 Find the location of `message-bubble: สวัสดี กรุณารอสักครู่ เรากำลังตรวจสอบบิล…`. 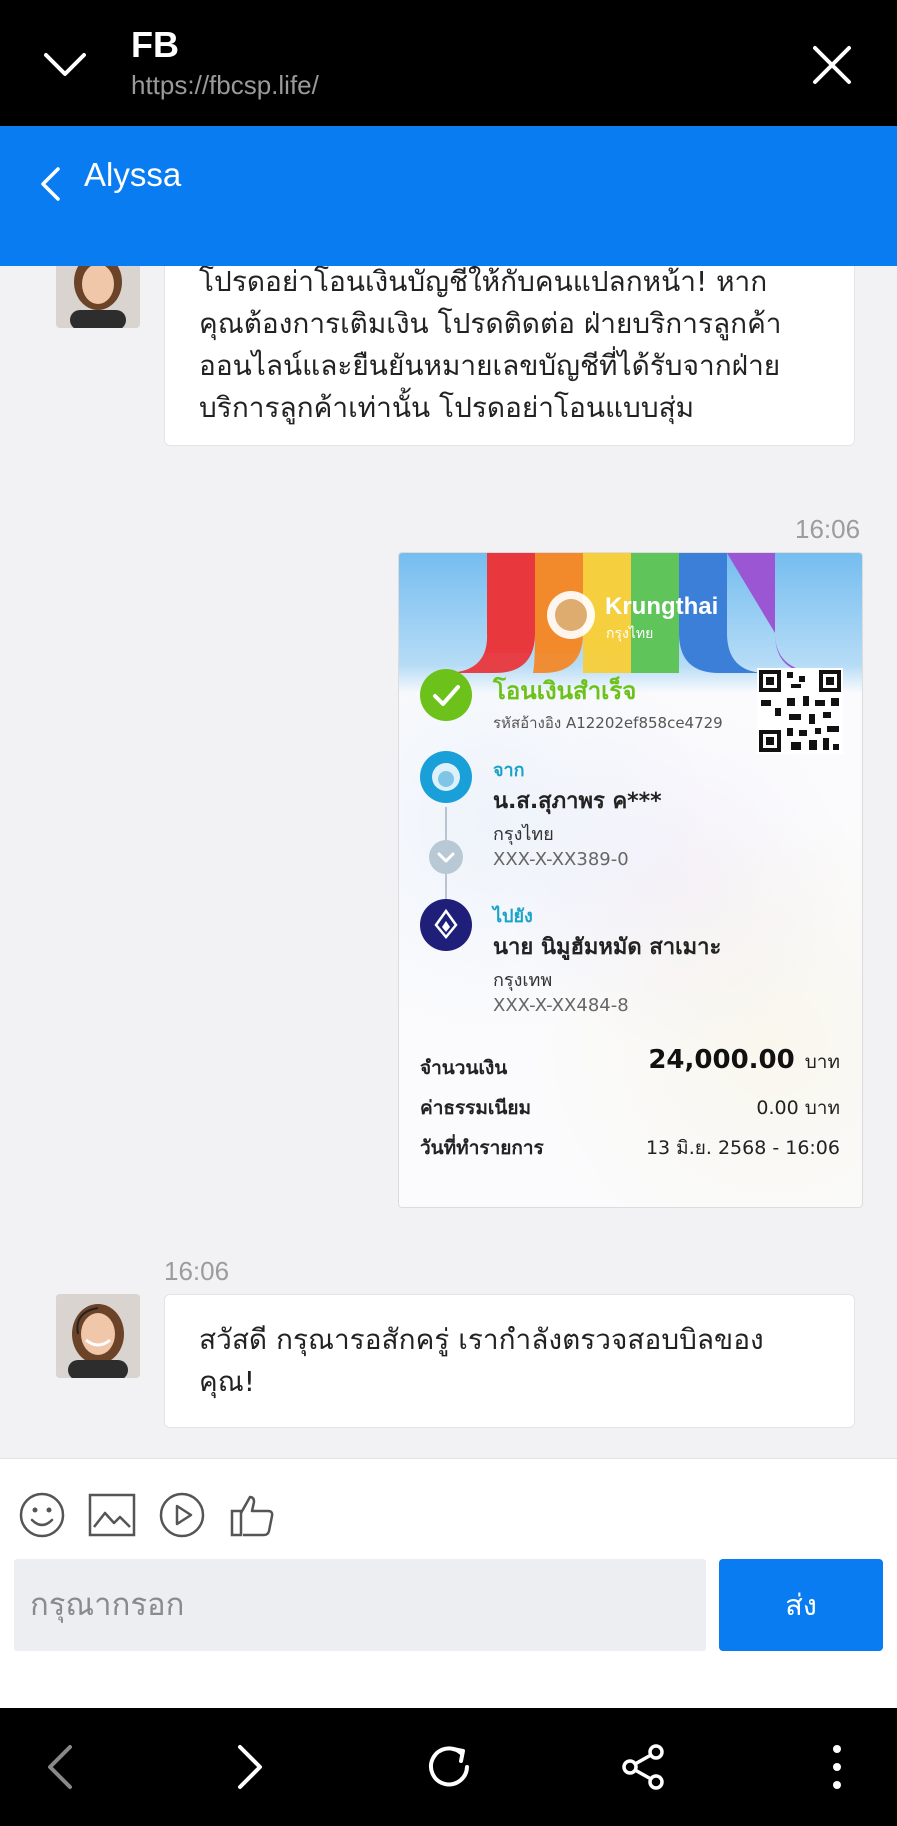

message-bubble: สวัสดี กรุณารอสักครู่ เรากำลังตรวจสอบบิล… is located at coordinates (509, 1361).